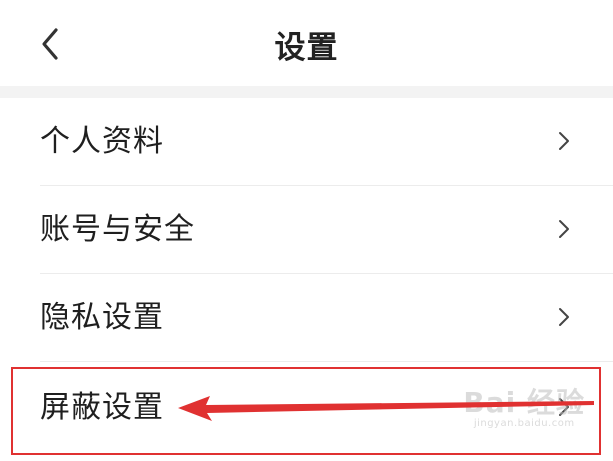  Describe the element at coordinates (102, 141) in the screenshot. I see `settings-item-label: 个人资料` at that location.